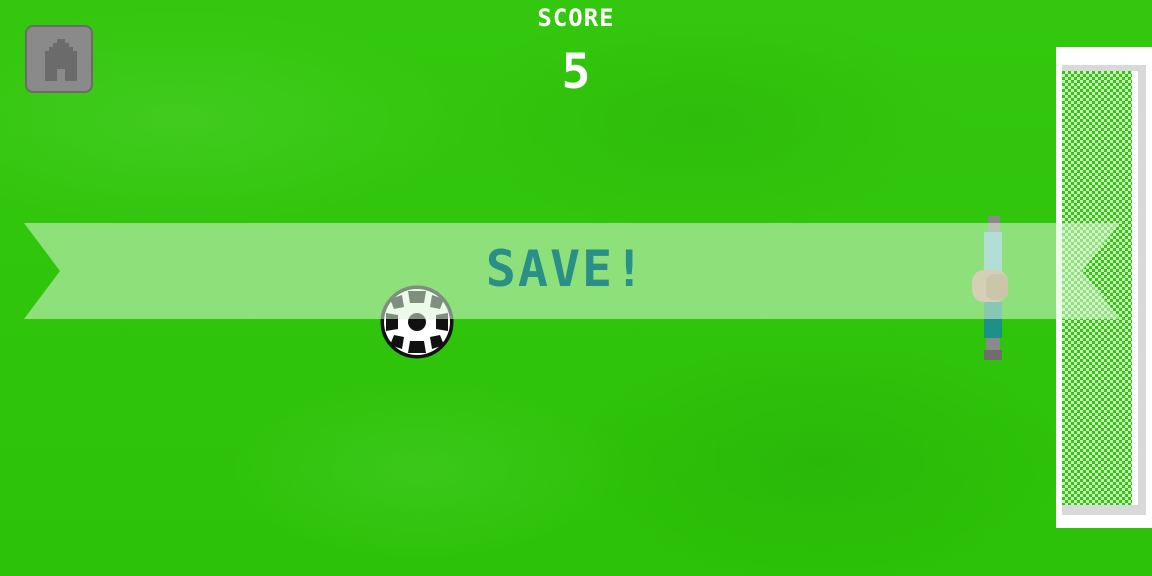 The width and height of the screenshot is (1152, 576). I want to click on goal-post, so click(1135, 288).